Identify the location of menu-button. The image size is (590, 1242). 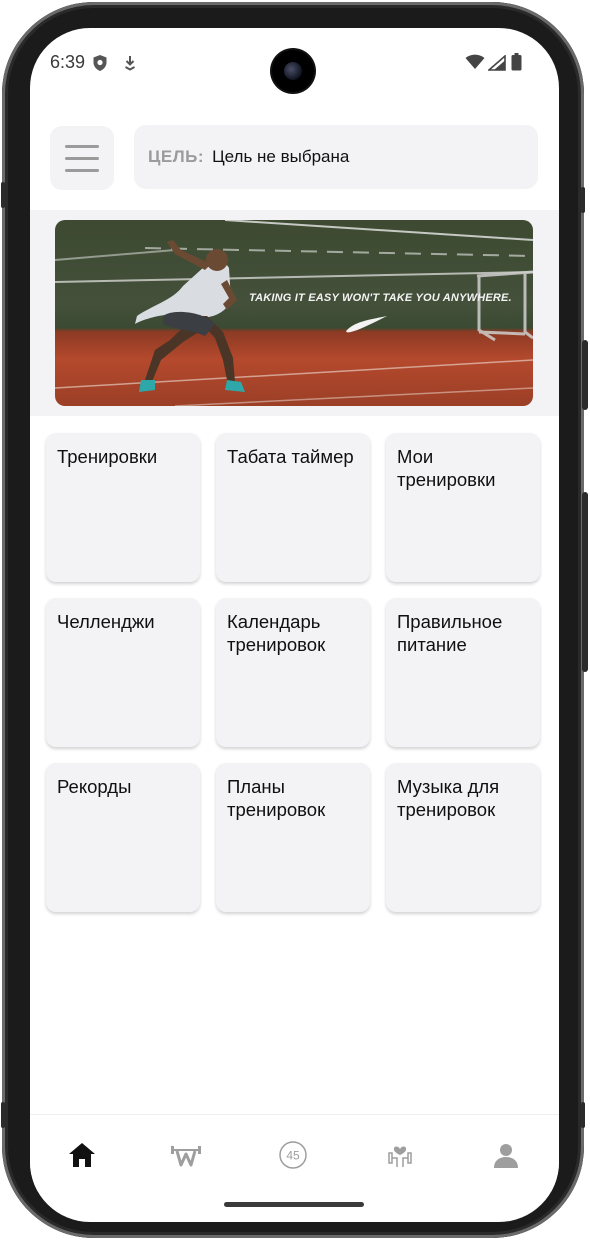
(82, 158).